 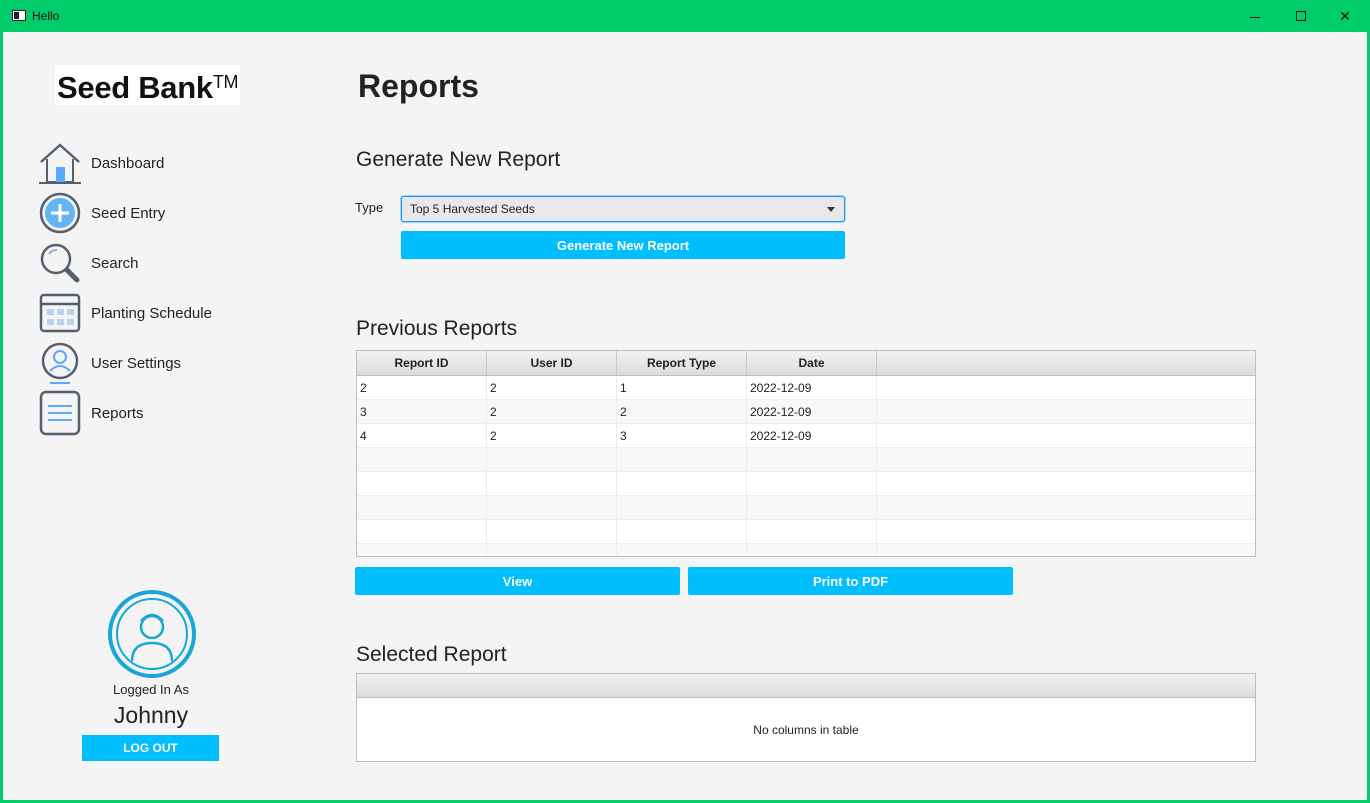 What do you see at coordinates (806, 686) in the screenshot?
I see `table-header` at bounding box center [806, 686].